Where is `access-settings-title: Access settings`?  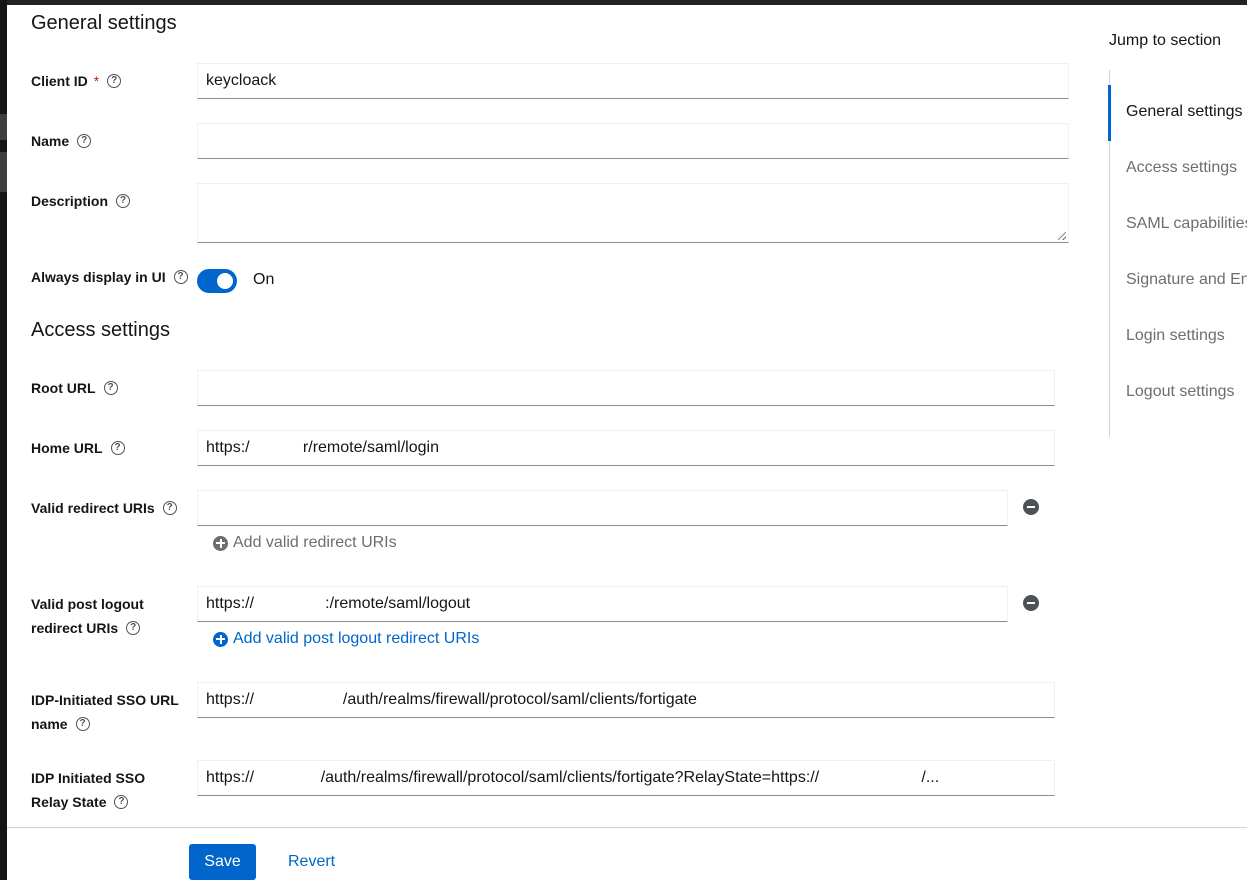
access-settings-title: Access settings is located at coordinates (100, 330).